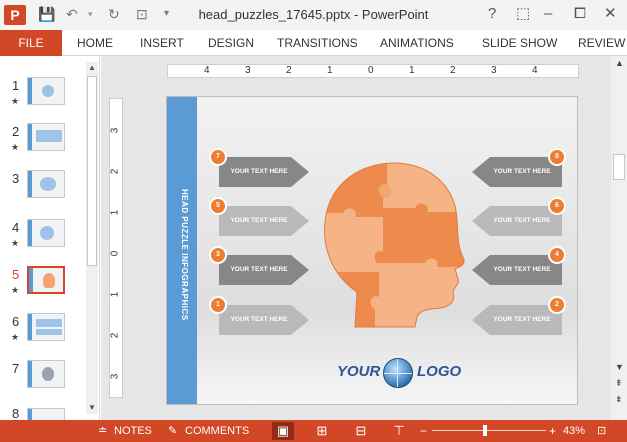 The width and height of the screenshot is (627, 442). Describe the element at coordinates (133, 431) in the screenshot. I see `notes-button: NOTES` at that location.